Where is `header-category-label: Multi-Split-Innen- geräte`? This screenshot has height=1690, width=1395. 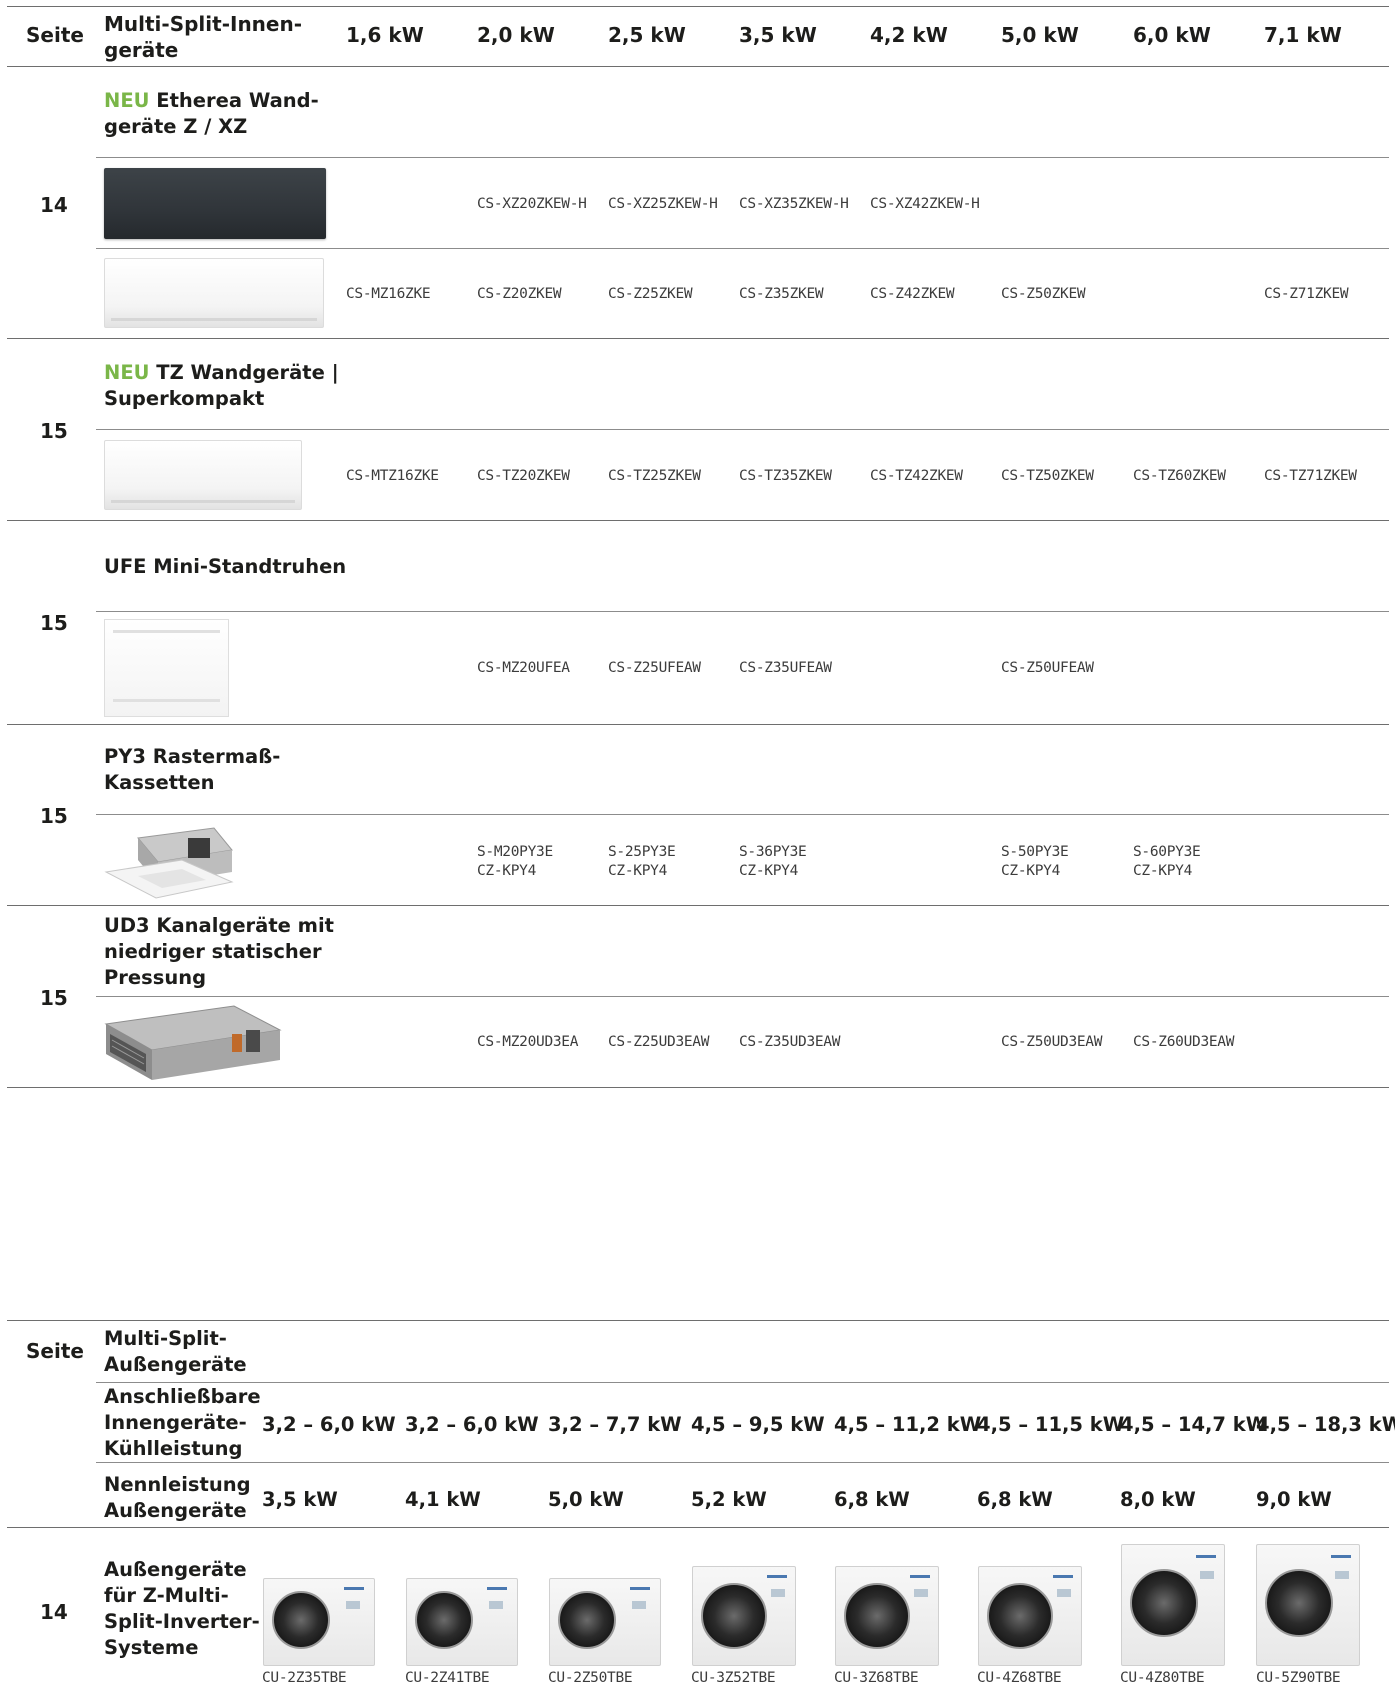
header-category-label: Multi-Split-Innen- geräte is located at coordinates (203, 37).